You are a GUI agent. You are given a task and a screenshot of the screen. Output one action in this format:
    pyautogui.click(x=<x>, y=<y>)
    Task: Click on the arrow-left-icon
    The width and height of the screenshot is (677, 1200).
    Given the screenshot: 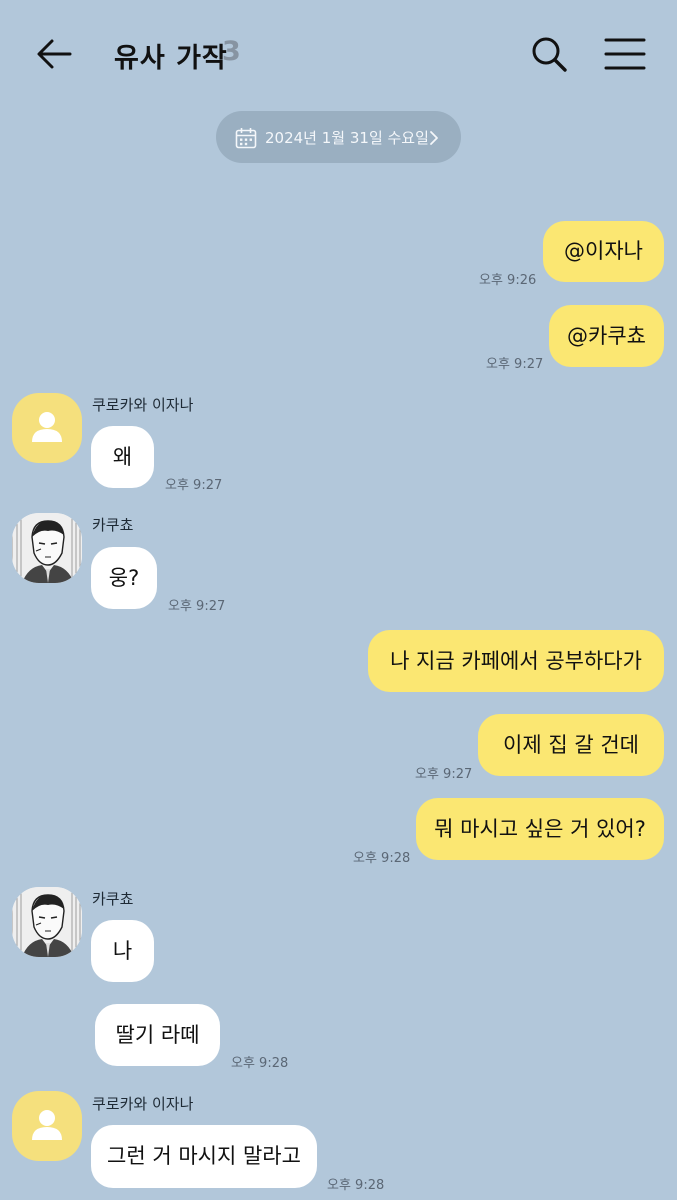 What is the action you would take?
    pyautogui.click(x=54, y=54)
    